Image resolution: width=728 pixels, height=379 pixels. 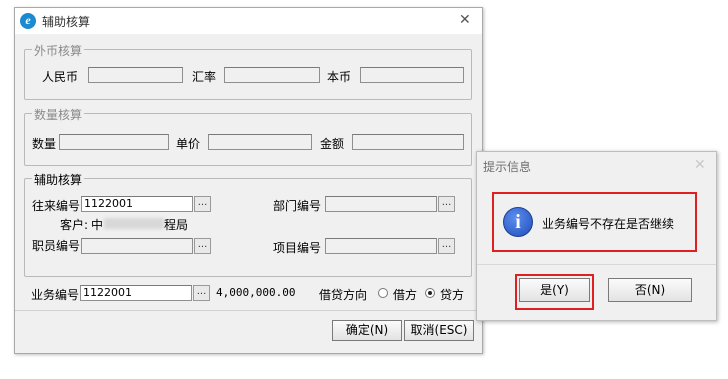 What do you see at coordinates (332, 144) in the screenshot?
I see `amount-label: 金额` at bounding box center [332, 144].